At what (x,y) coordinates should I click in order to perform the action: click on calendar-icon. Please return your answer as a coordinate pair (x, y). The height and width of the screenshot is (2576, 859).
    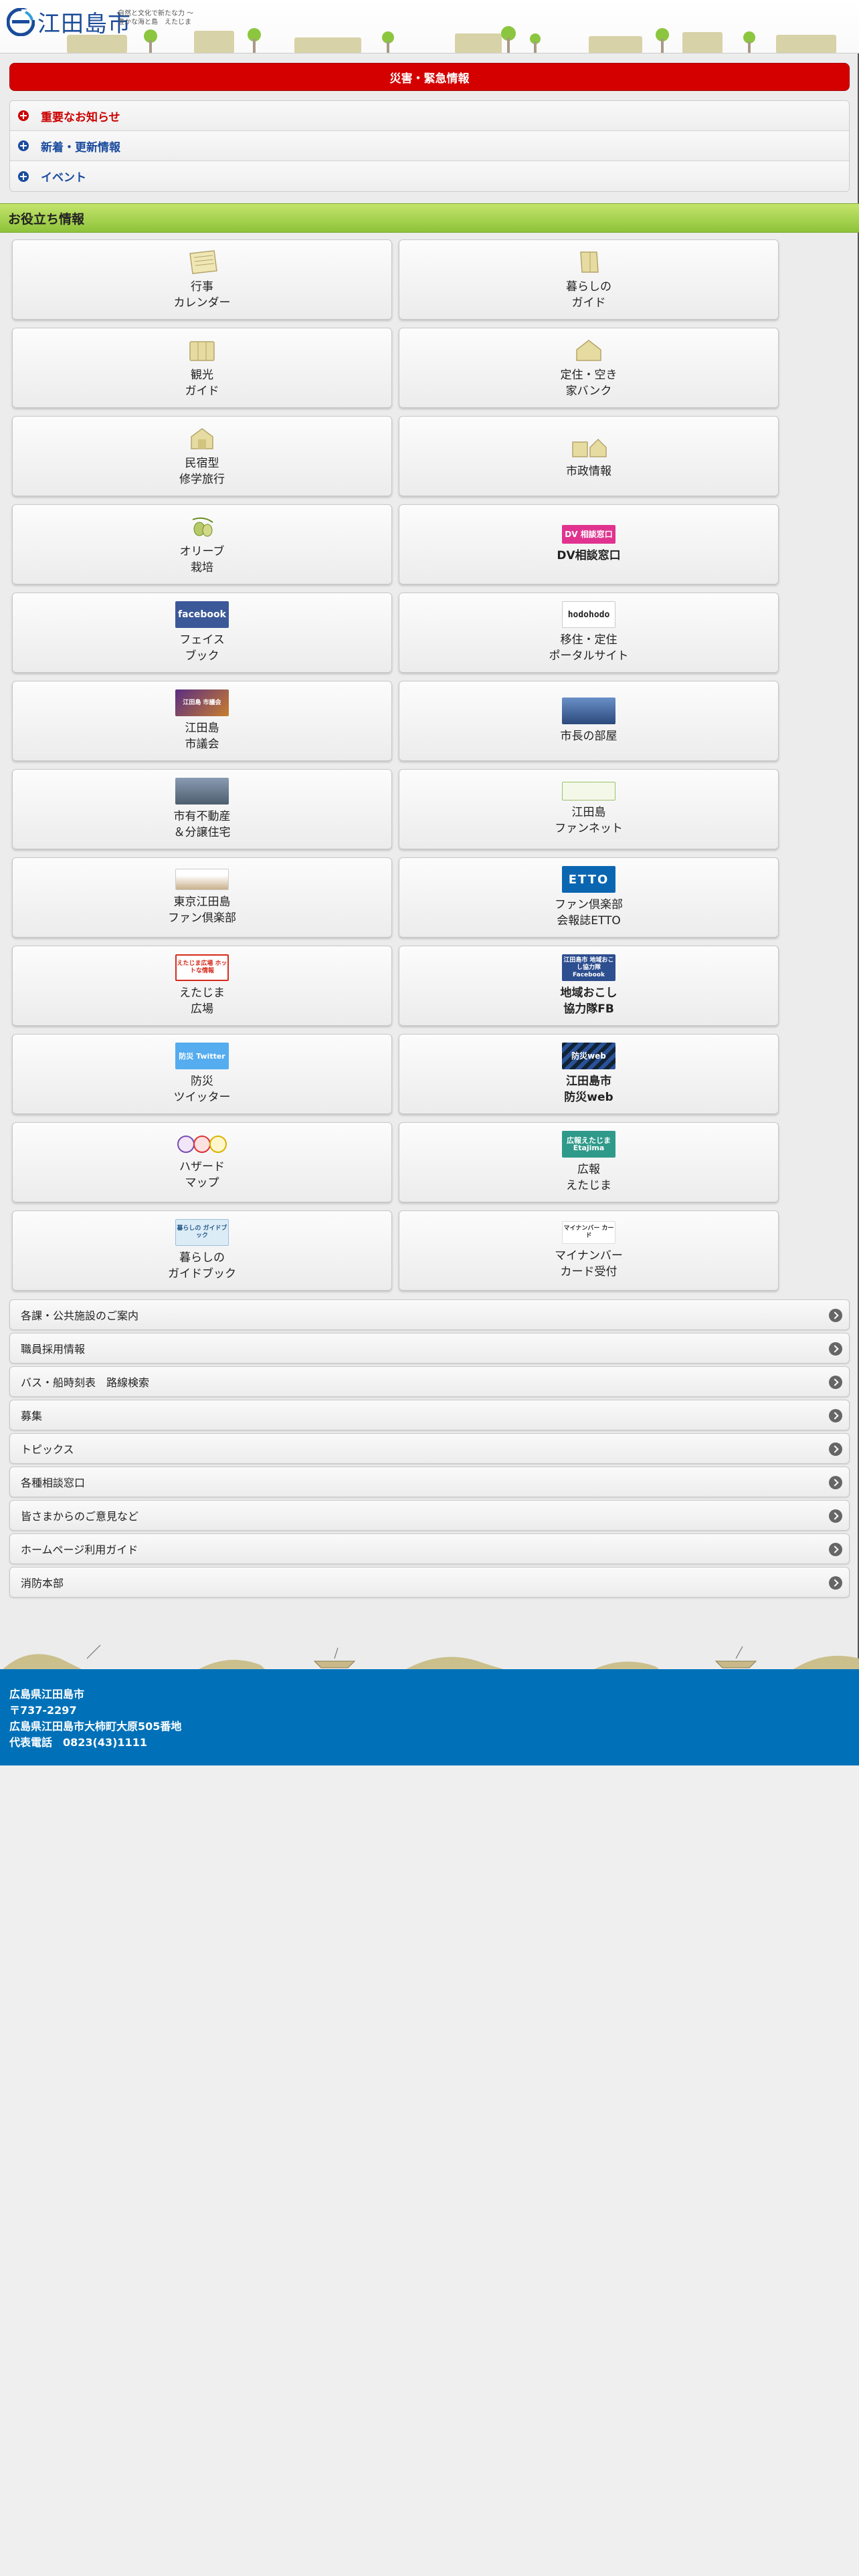
    Looking at the image, I should click on (202, 262).